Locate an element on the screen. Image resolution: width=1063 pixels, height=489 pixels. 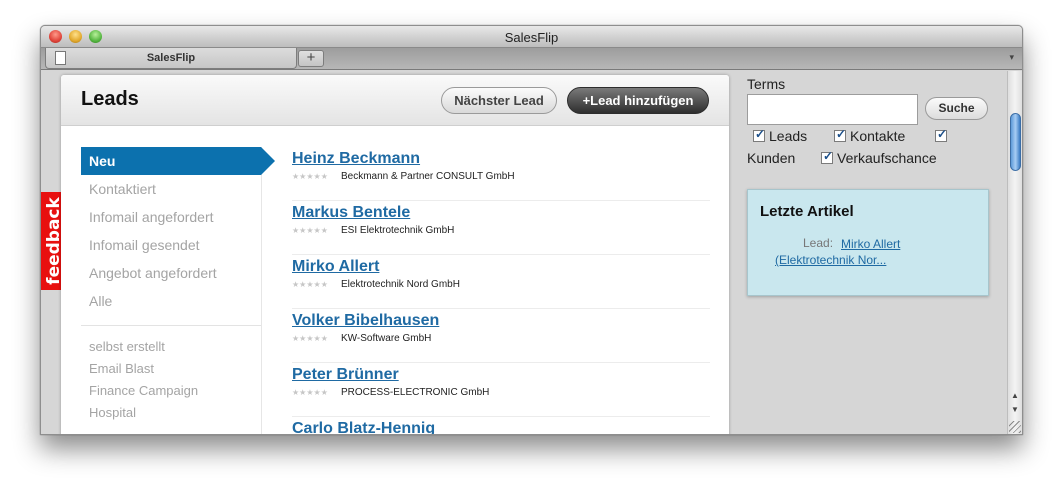
scroll-thumb is located at coordinates (1015, 142).